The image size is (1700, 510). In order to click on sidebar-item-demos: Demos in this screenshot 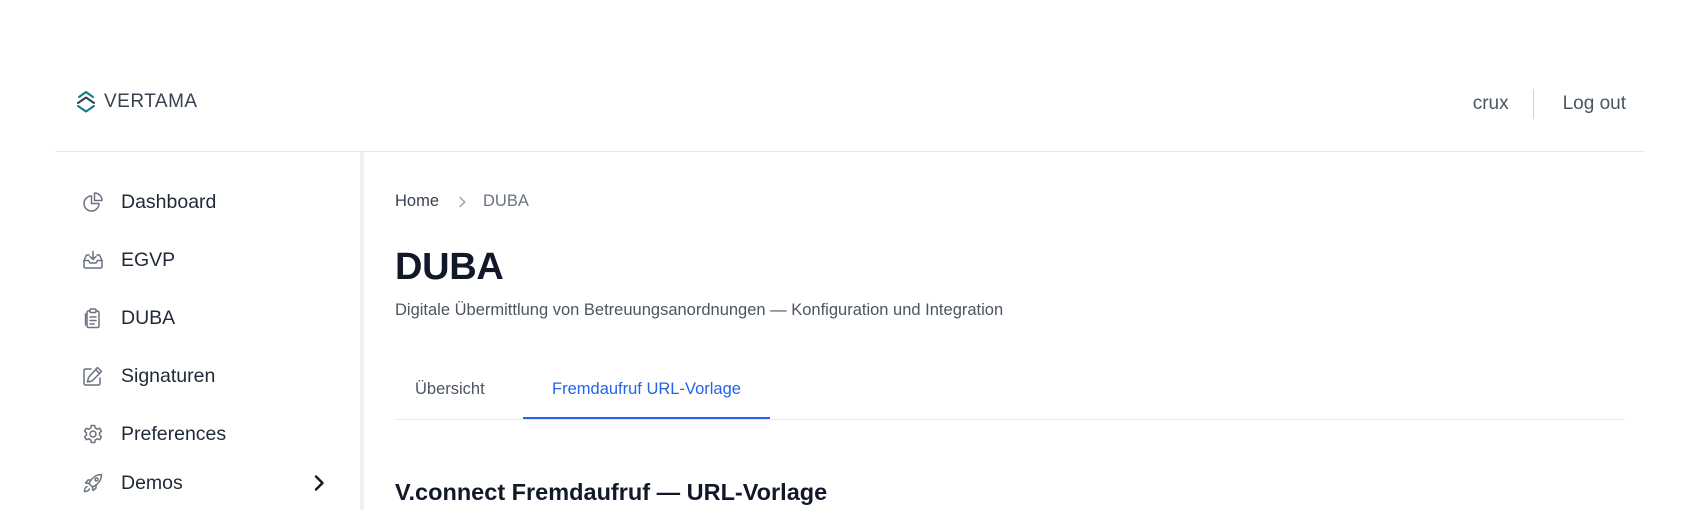, I will do `click(206, 483)`.